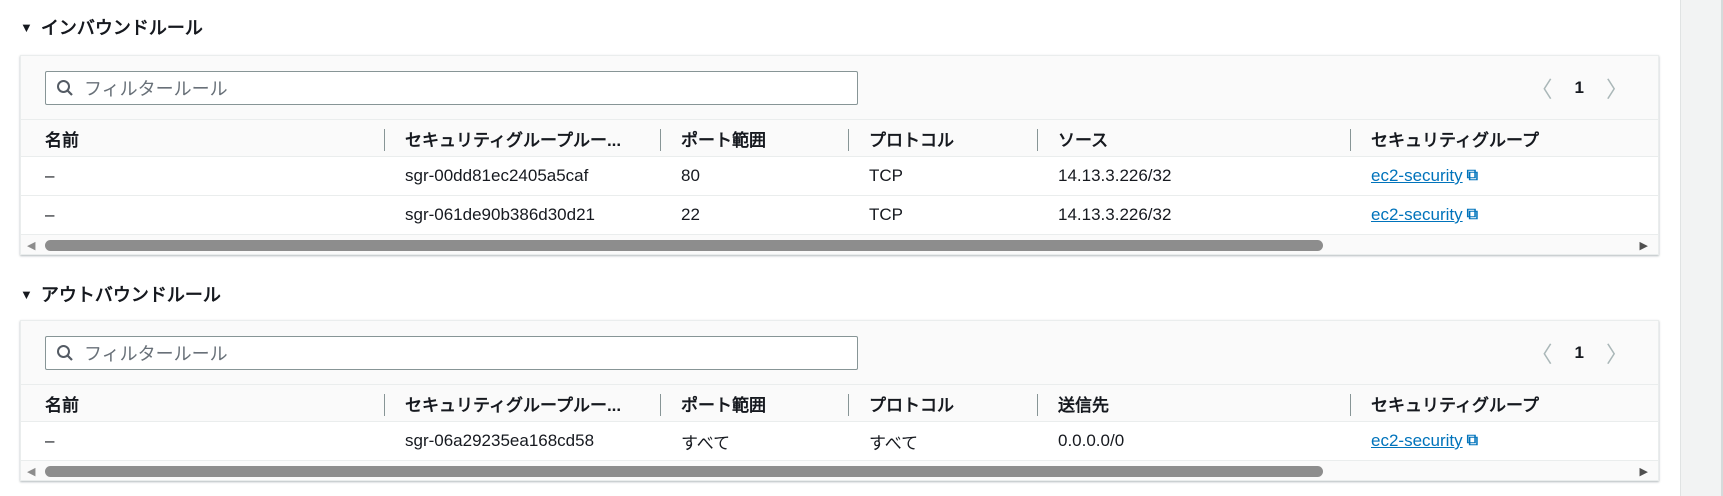  I want to click on cell-destination: 0.0.0.0/0, so click(1091, 440).